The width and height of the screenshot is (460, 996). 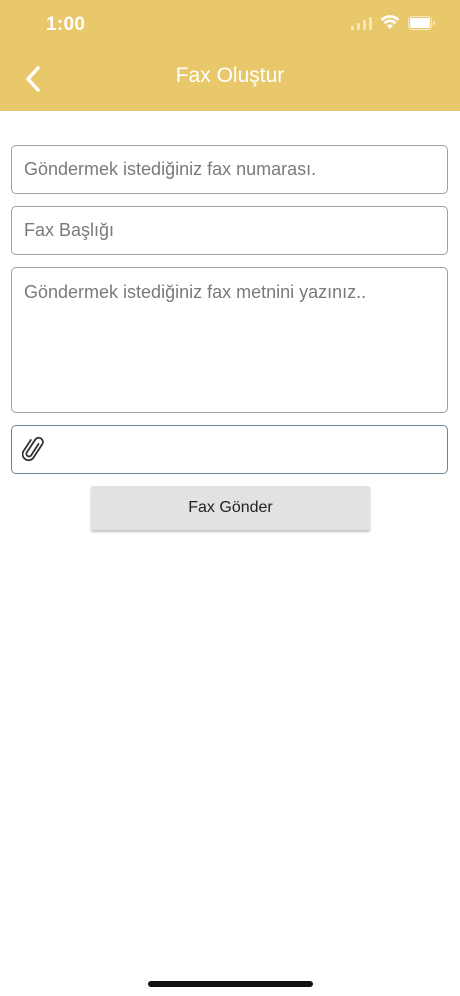 I want to click on fax-title-input, so click(x=229, y=230).